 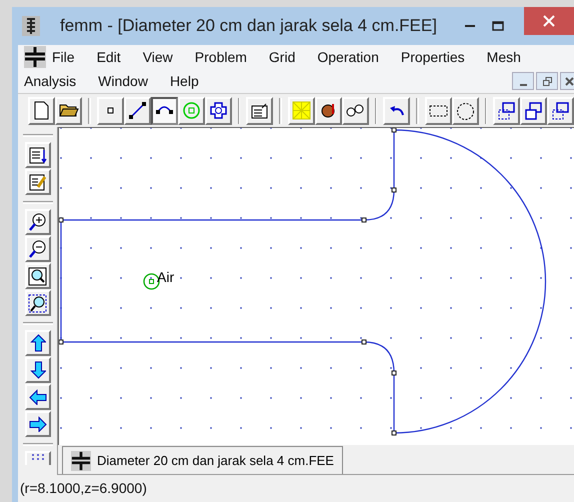 I want to click on zoom-in-button, so click(x=37, y=222).